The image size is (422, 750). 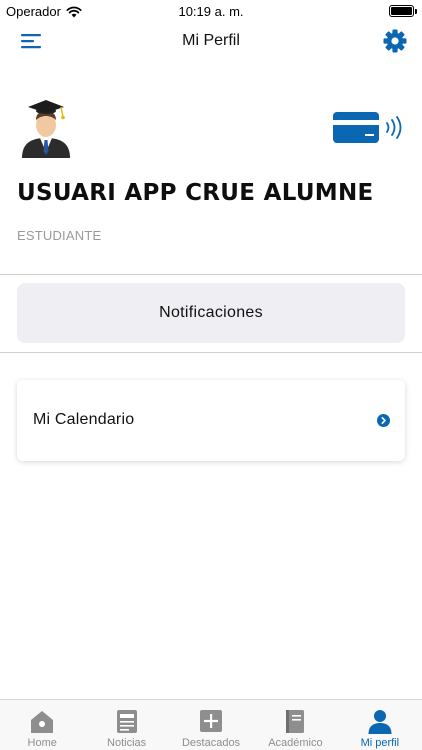 I want to click on tab-noticias: Noticias, so click(x=126, y=725).